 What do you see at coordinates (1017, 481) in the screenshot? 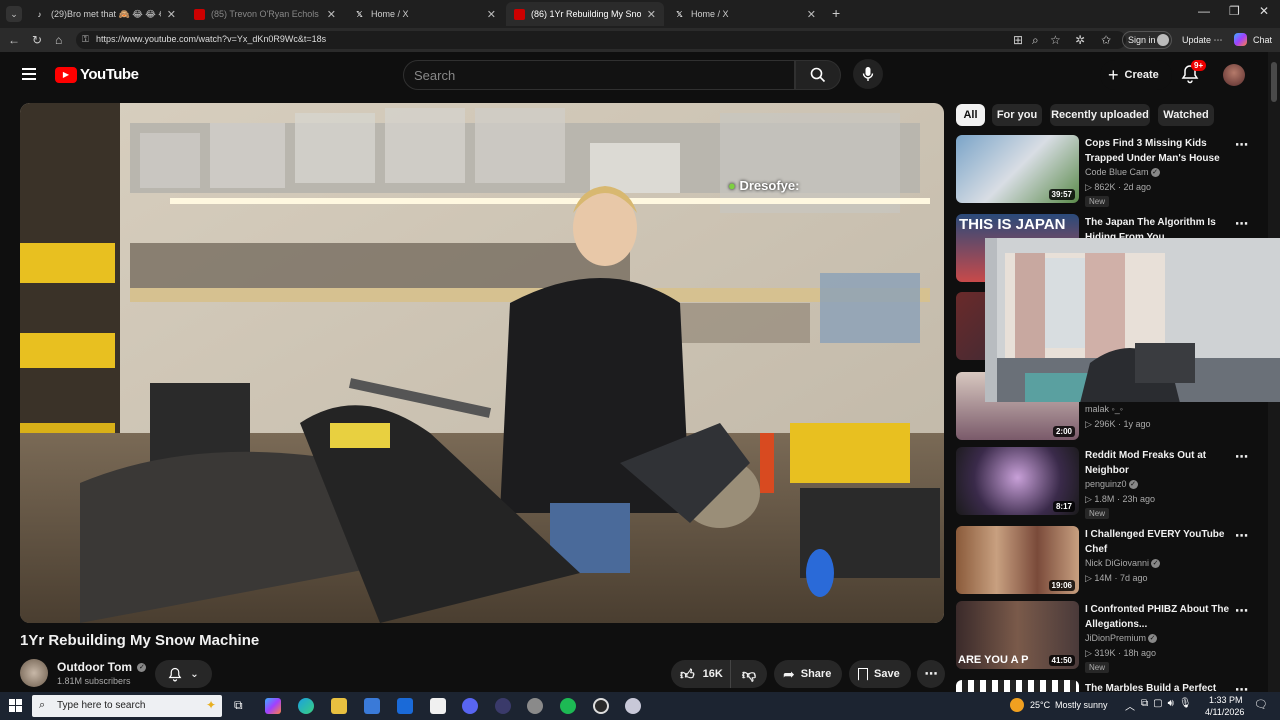
I see `video-thumbnail: 8:17` at bounding box center [1017, 481].